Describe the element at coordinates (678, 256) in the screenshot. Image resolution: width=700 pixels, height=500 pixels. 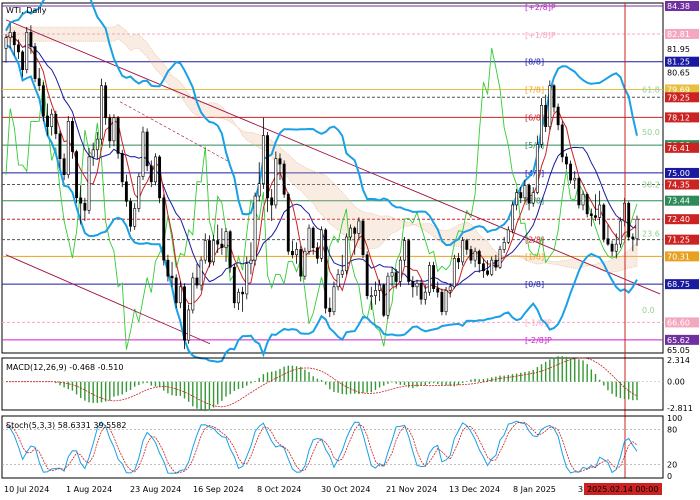
I see `price-tick-15: 70.31` at that location.